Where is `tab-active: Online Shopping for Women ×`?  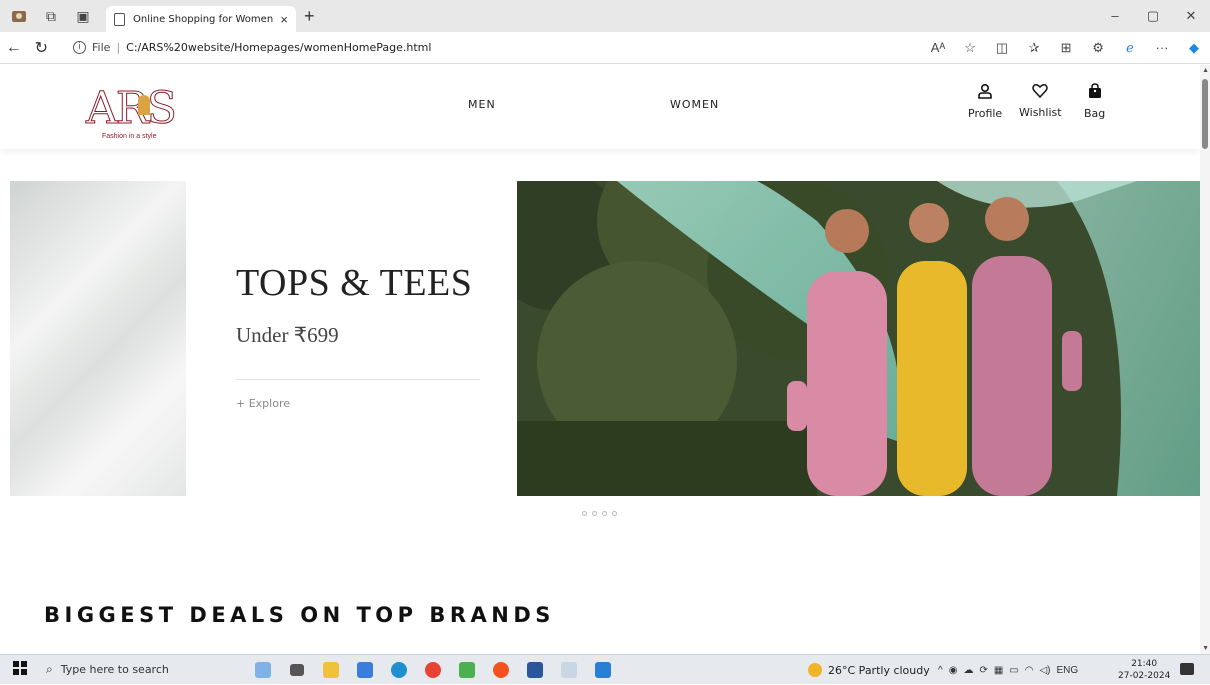 tab-active: Online Shopping for Women × is located at coordinates (201, 19).